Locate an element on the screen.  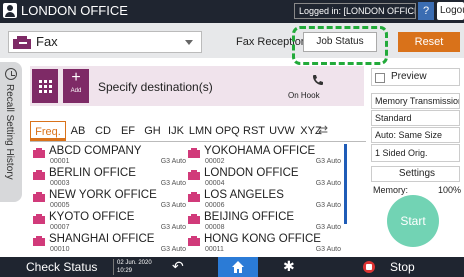
tab-ijk: IJK is located at coordinates (176, 131).